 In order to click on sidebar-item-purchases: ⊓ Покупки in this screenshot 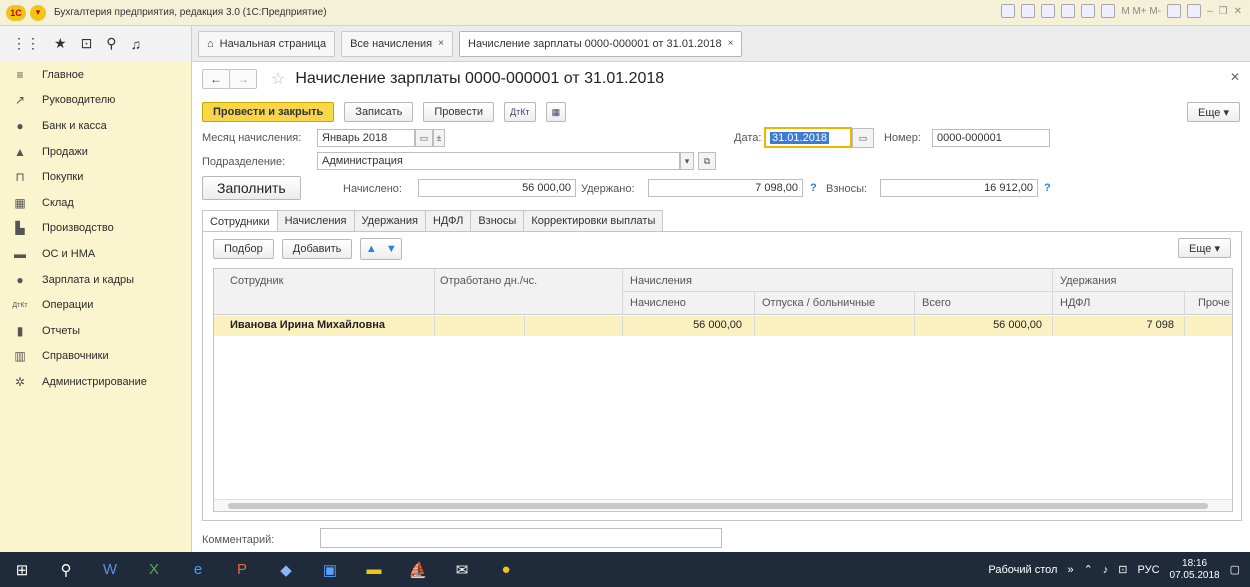, I will do `click(95, 177)`.